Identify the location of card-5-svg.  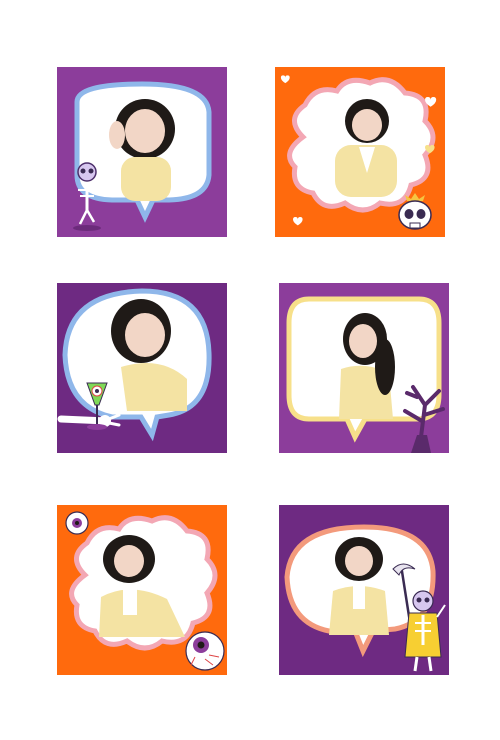
(142, 590).